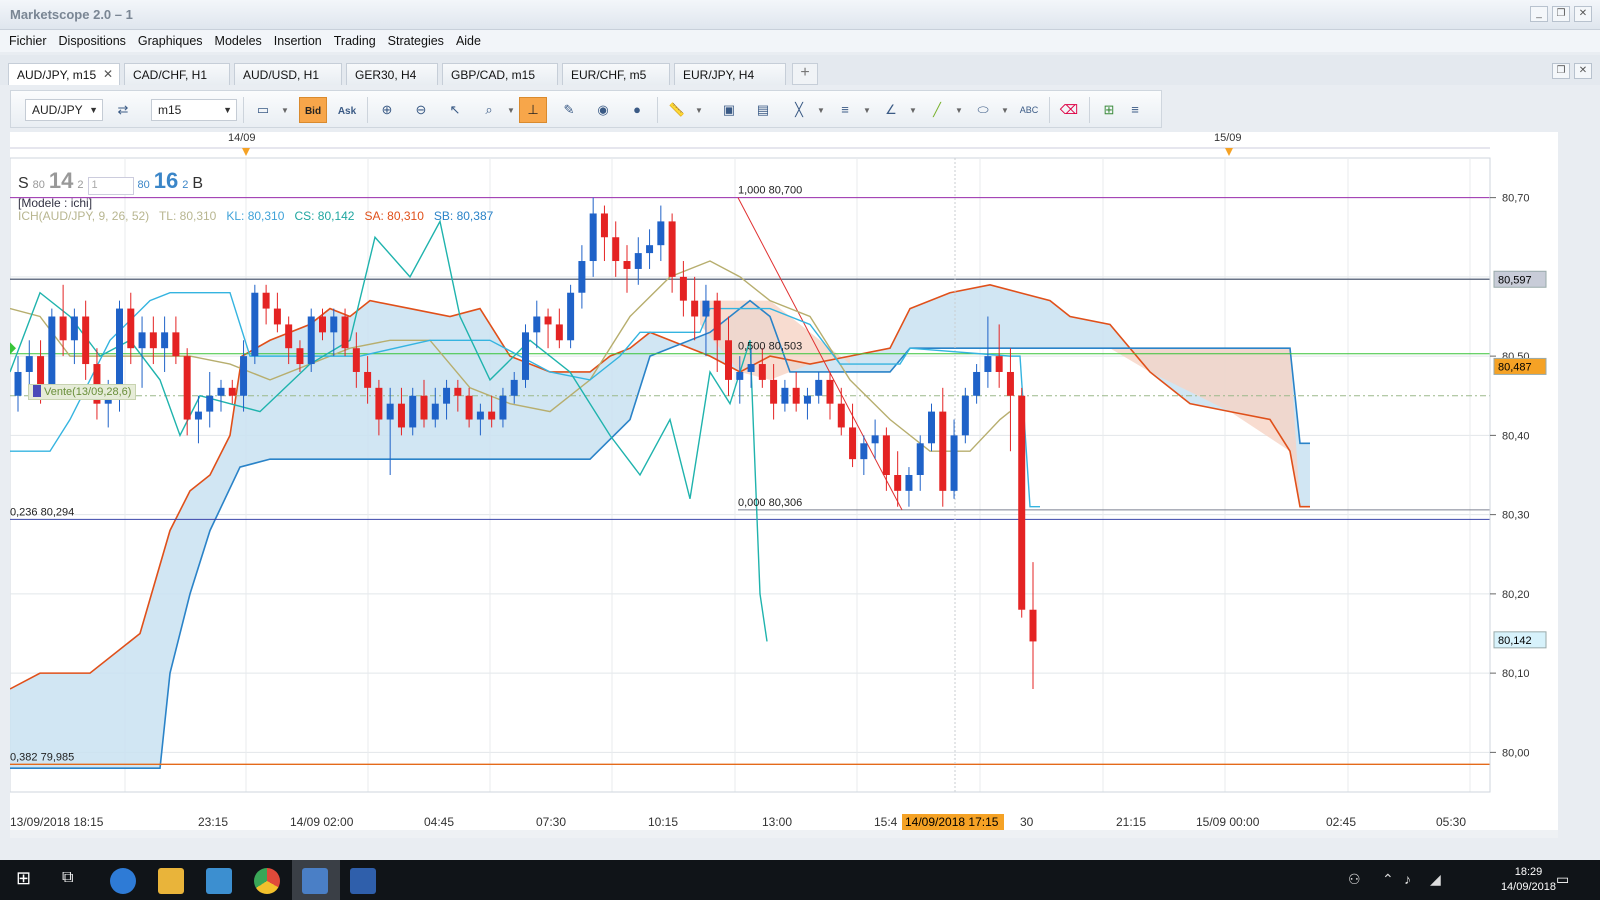 The width and height of the screenshot is (1600, 900). I want to click on cursor-icon: ↖, so click(455, 110).